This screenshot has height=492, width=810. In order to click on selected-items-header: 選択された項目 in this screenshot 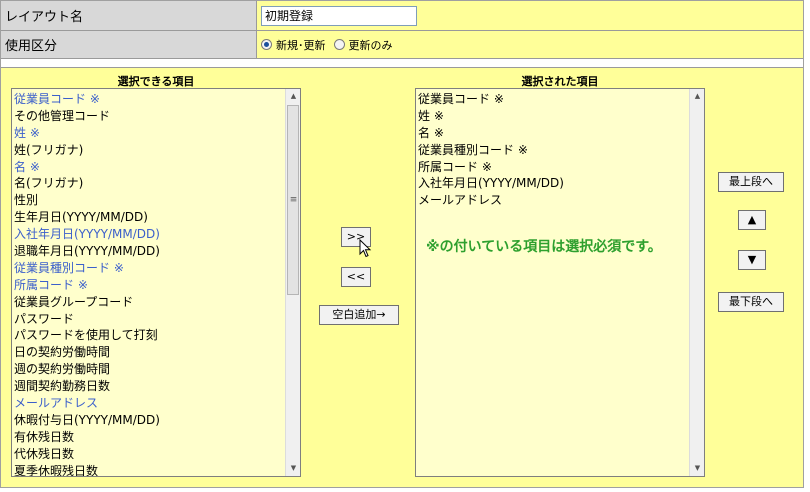, I will do `click(560, 81)`.